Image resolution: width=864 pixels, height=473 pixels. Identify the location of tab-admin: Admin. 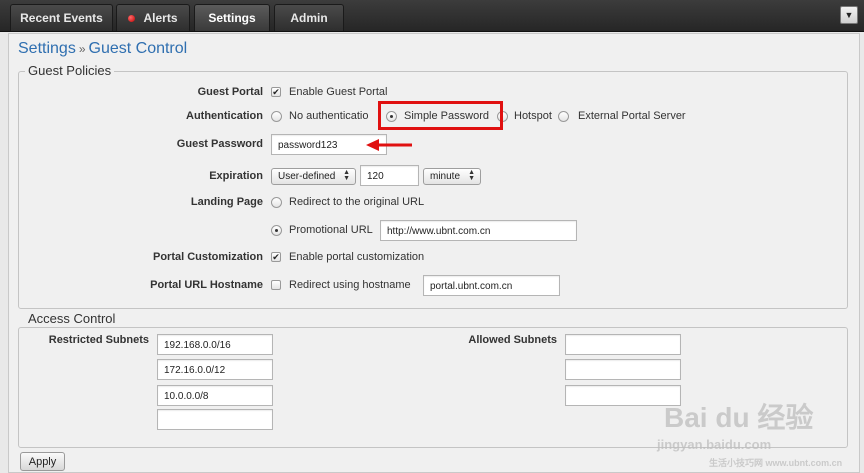
(309, 17).